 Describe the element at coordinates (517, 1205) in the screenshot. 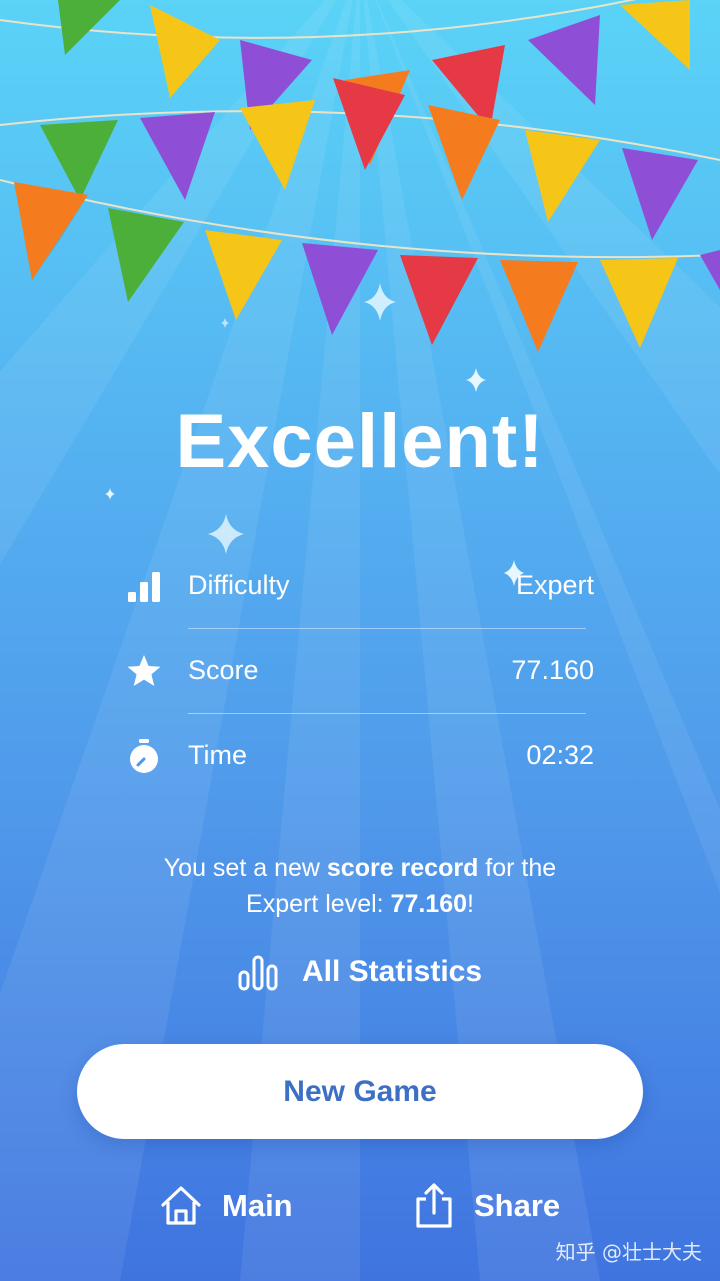

I see `share-label: Share` at that location.